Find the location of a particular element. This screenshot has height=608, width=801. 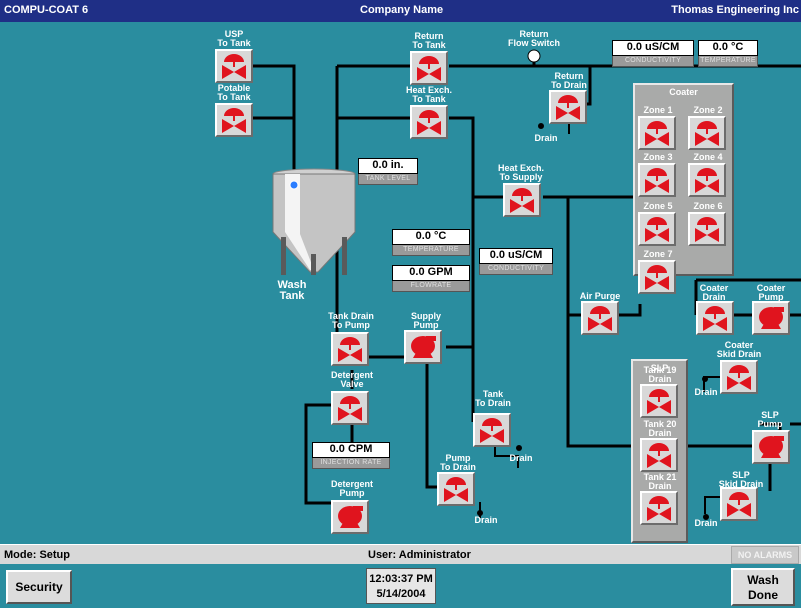

detergent-pump is located at coordinates (350, 517).